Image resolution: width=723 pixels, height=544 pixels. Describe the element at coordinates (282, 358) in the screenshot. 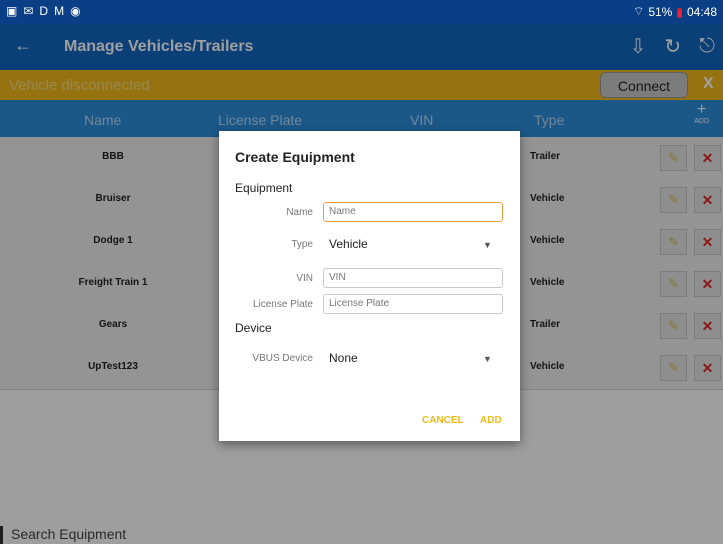

I see `vbus-device-label: VBUS Device` at that location.